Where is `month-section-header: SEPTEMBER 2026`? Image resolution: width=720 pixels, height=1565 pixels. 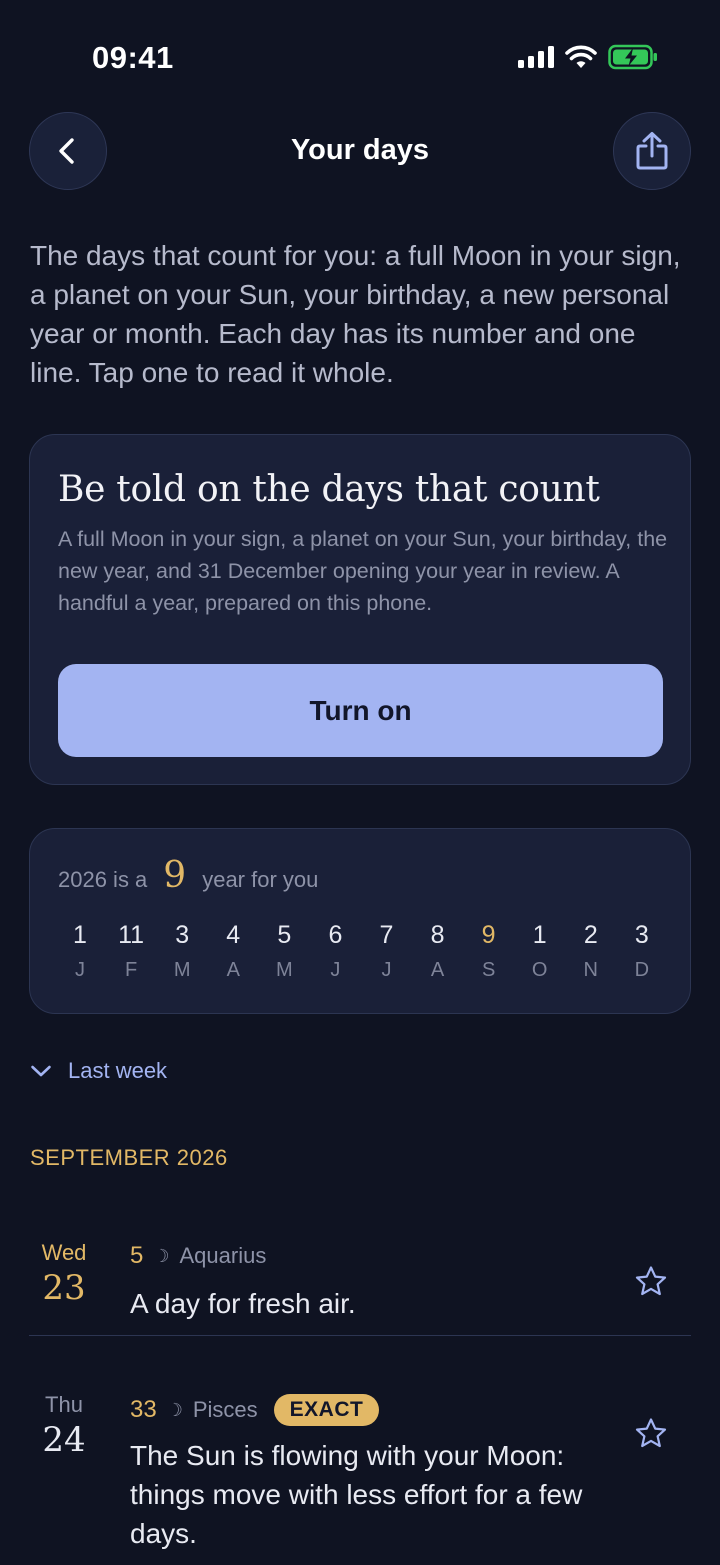 month-section-header: SEPTEMBER 2026 is located at coordinates (129, 1157).